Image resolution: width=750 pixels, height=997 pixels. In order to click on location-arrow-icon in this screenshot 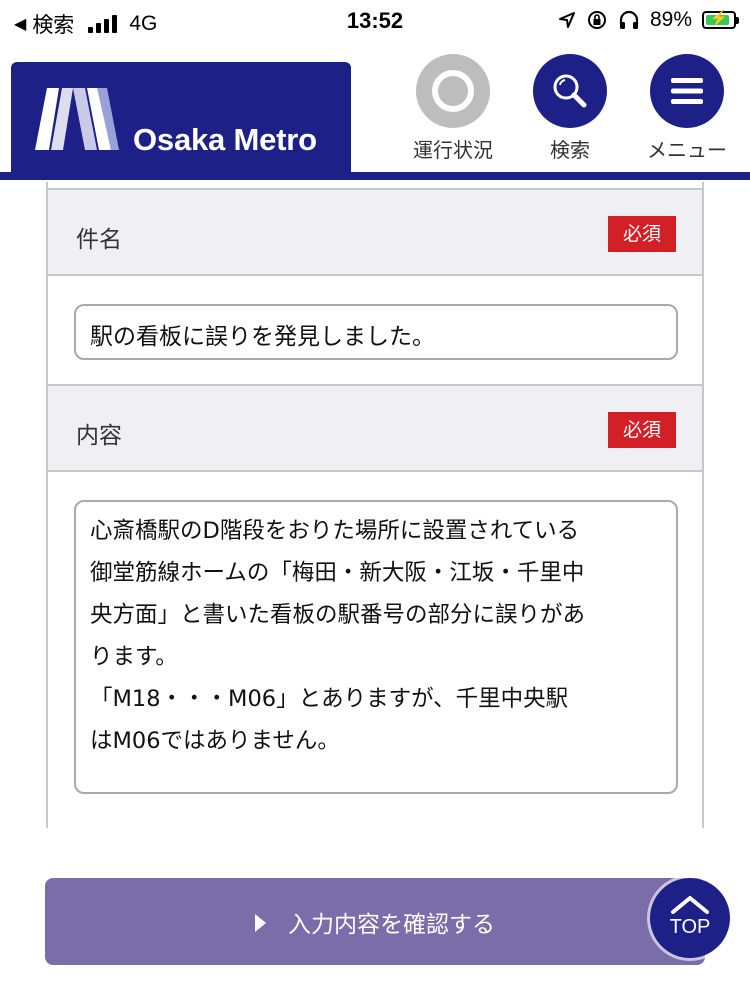, I will do `click(566, 20)`.